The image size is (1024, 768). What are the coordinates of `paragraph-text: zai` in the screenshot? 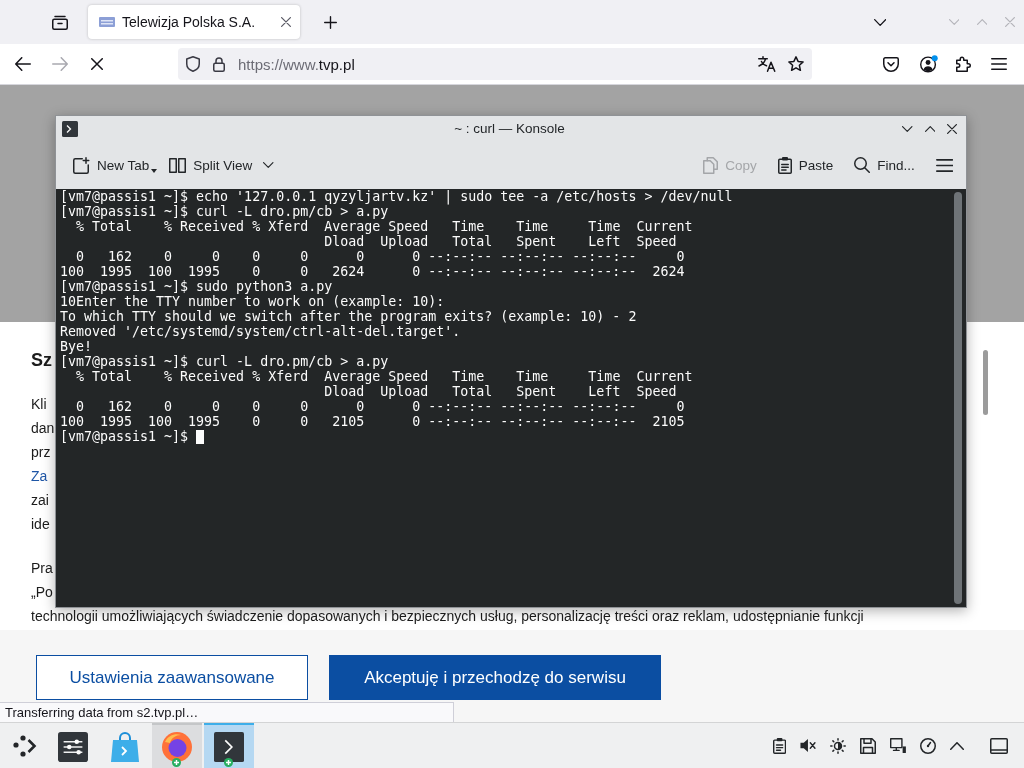 It's located at (40, 500).